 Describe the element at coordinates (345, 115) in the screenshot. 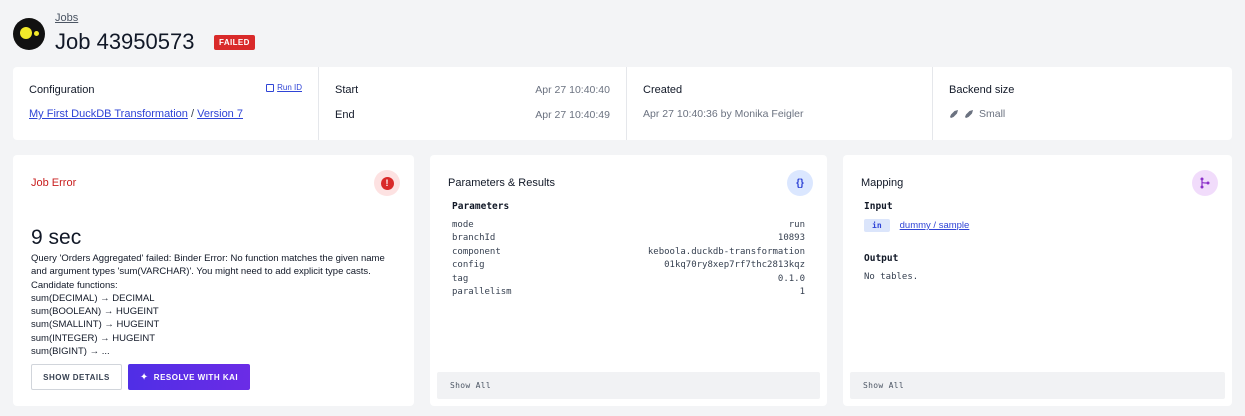

I see `end-label: End` at that location.